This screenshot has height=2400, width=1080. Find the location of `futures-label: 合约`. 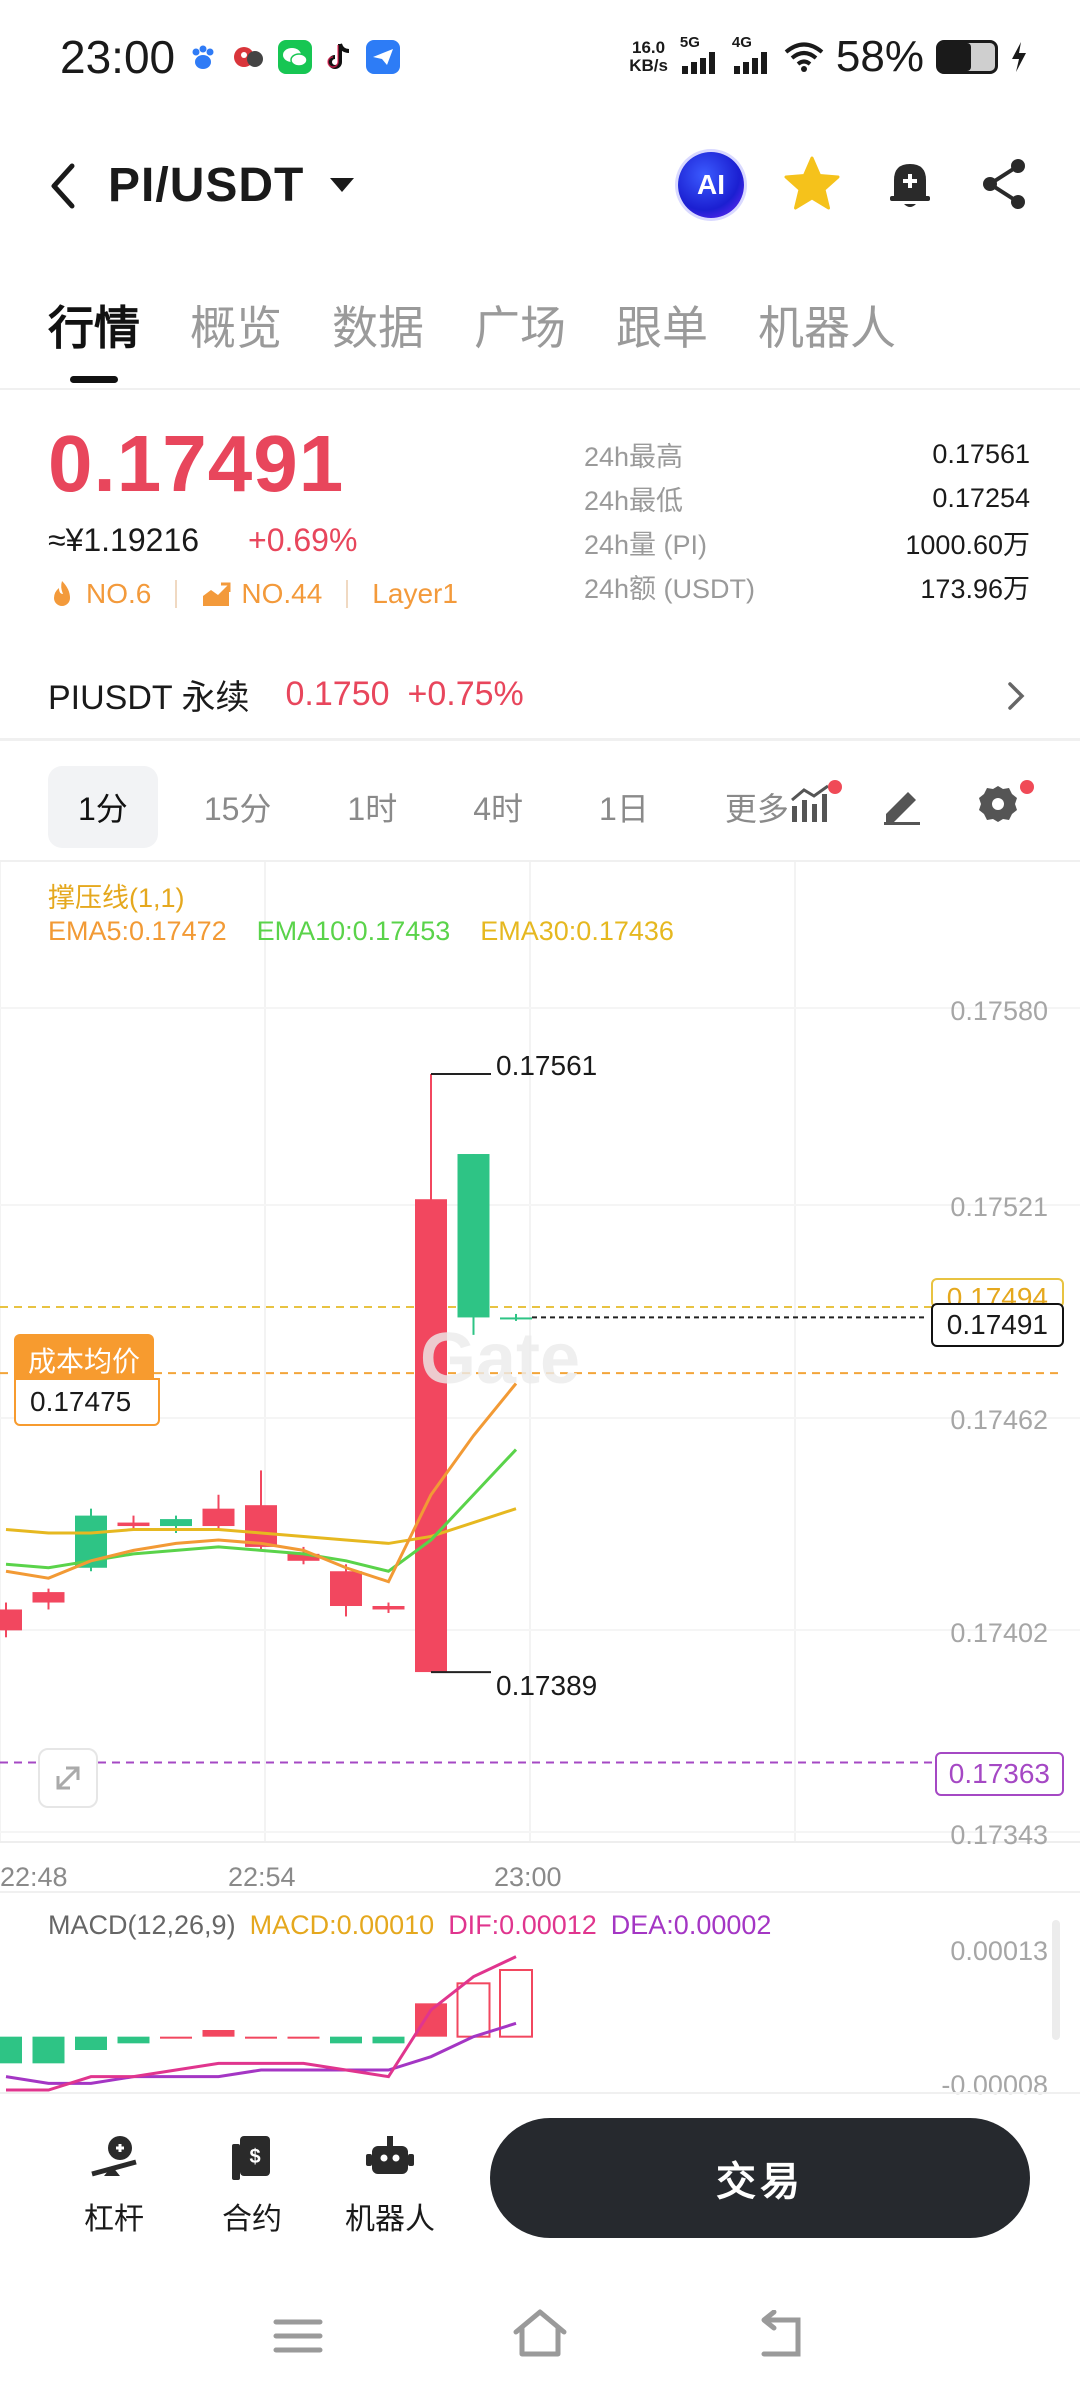

futures-label: 合约 is located at coordinates (252, 2219).